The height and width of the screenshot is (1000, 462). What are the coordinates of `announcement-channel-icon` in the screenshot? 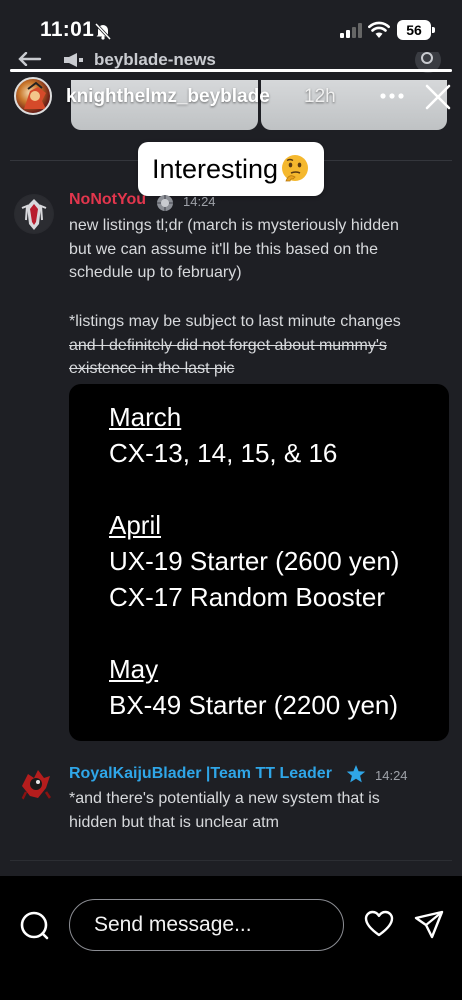 It's located at (73, 60).